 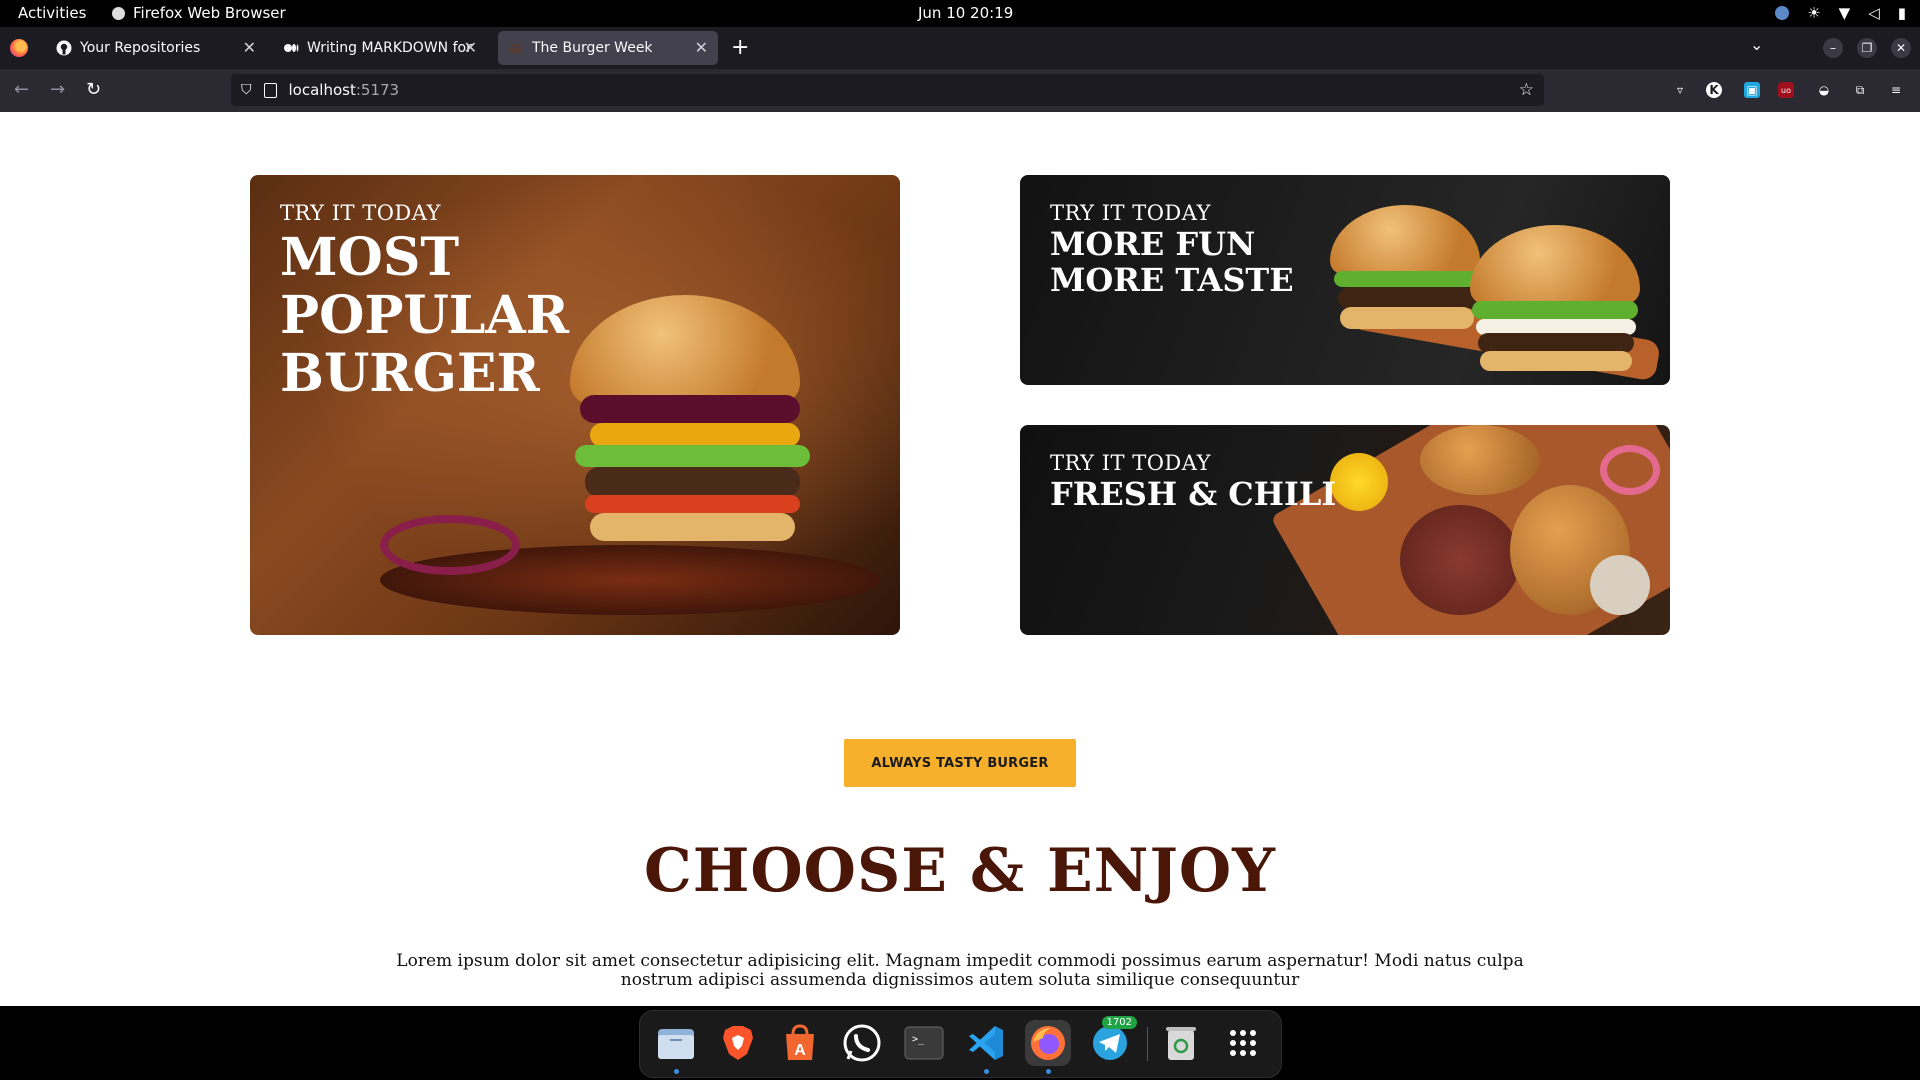 I want to click on burgers-on-board-image, so click(x=1491, y=288).